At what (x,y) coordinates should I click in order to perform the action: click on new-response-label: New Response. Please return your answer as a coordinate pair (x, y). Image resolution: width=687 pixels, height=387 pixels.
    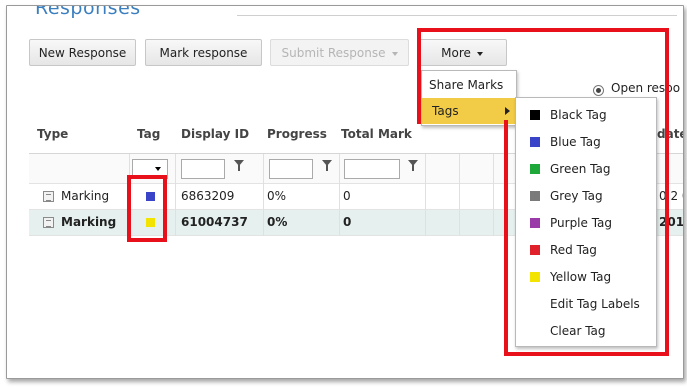
    Looking at the image, I should click on (82, 53).